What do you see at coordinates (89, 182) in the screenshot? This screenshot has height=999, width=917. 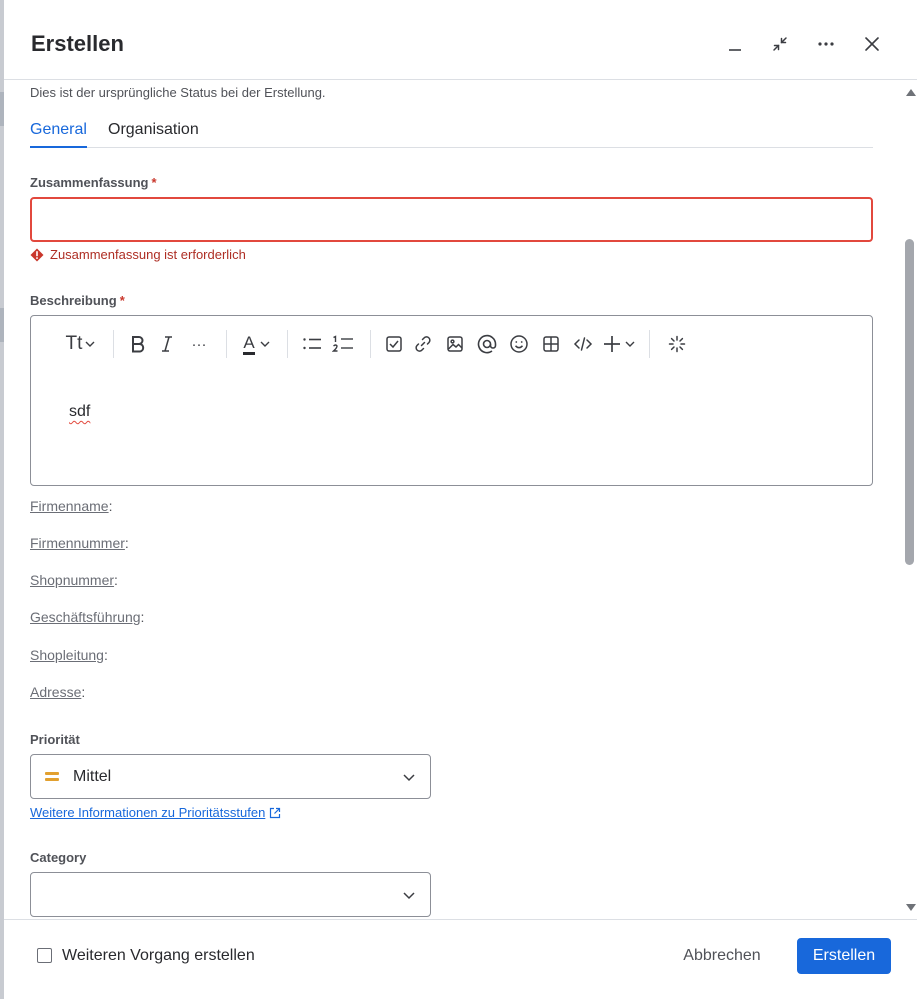 I see `summary-label-text: Zusammenfassung` at bounding box center [89, 182].